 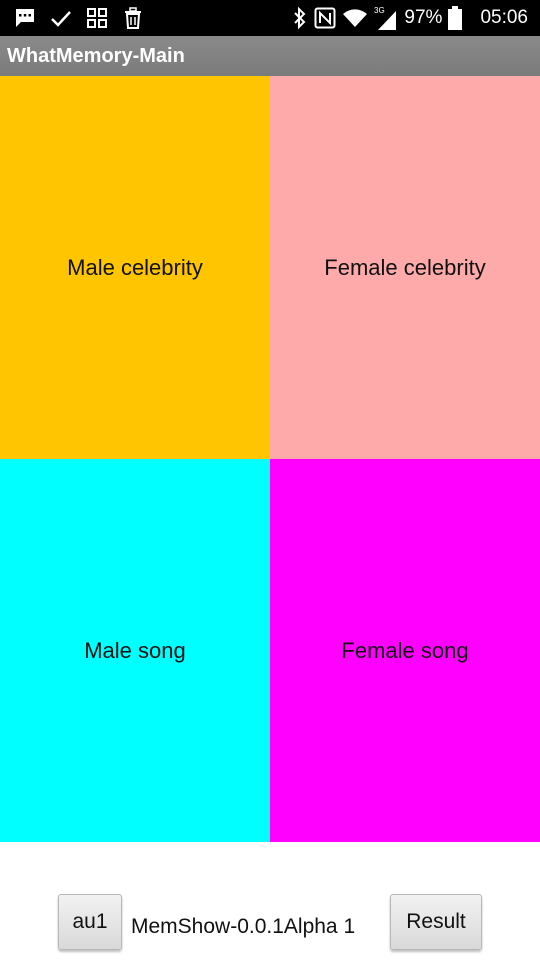 I want to click on tile-label: Female celebrity, so click(x=405, y=267).